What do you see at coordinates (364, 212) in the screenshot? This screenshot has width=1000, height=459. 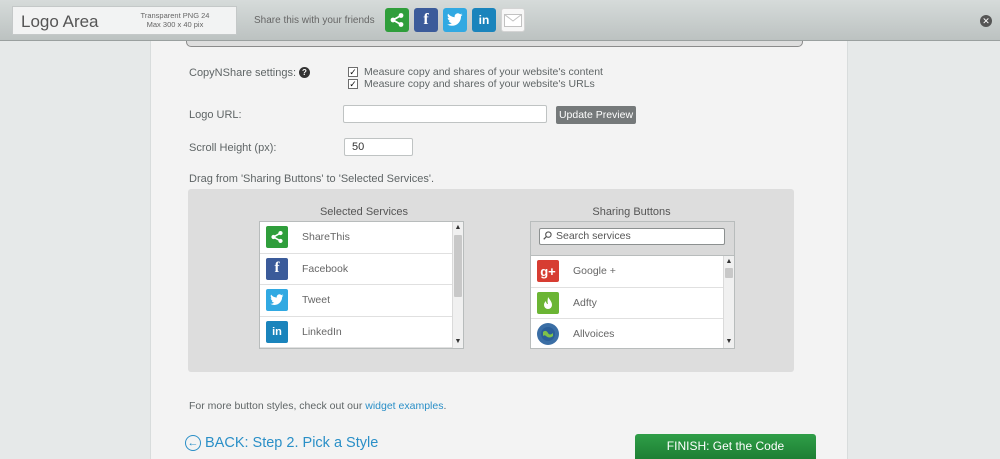 I see `selected-services-title: Selected Services` at bounding box center [364, 212].